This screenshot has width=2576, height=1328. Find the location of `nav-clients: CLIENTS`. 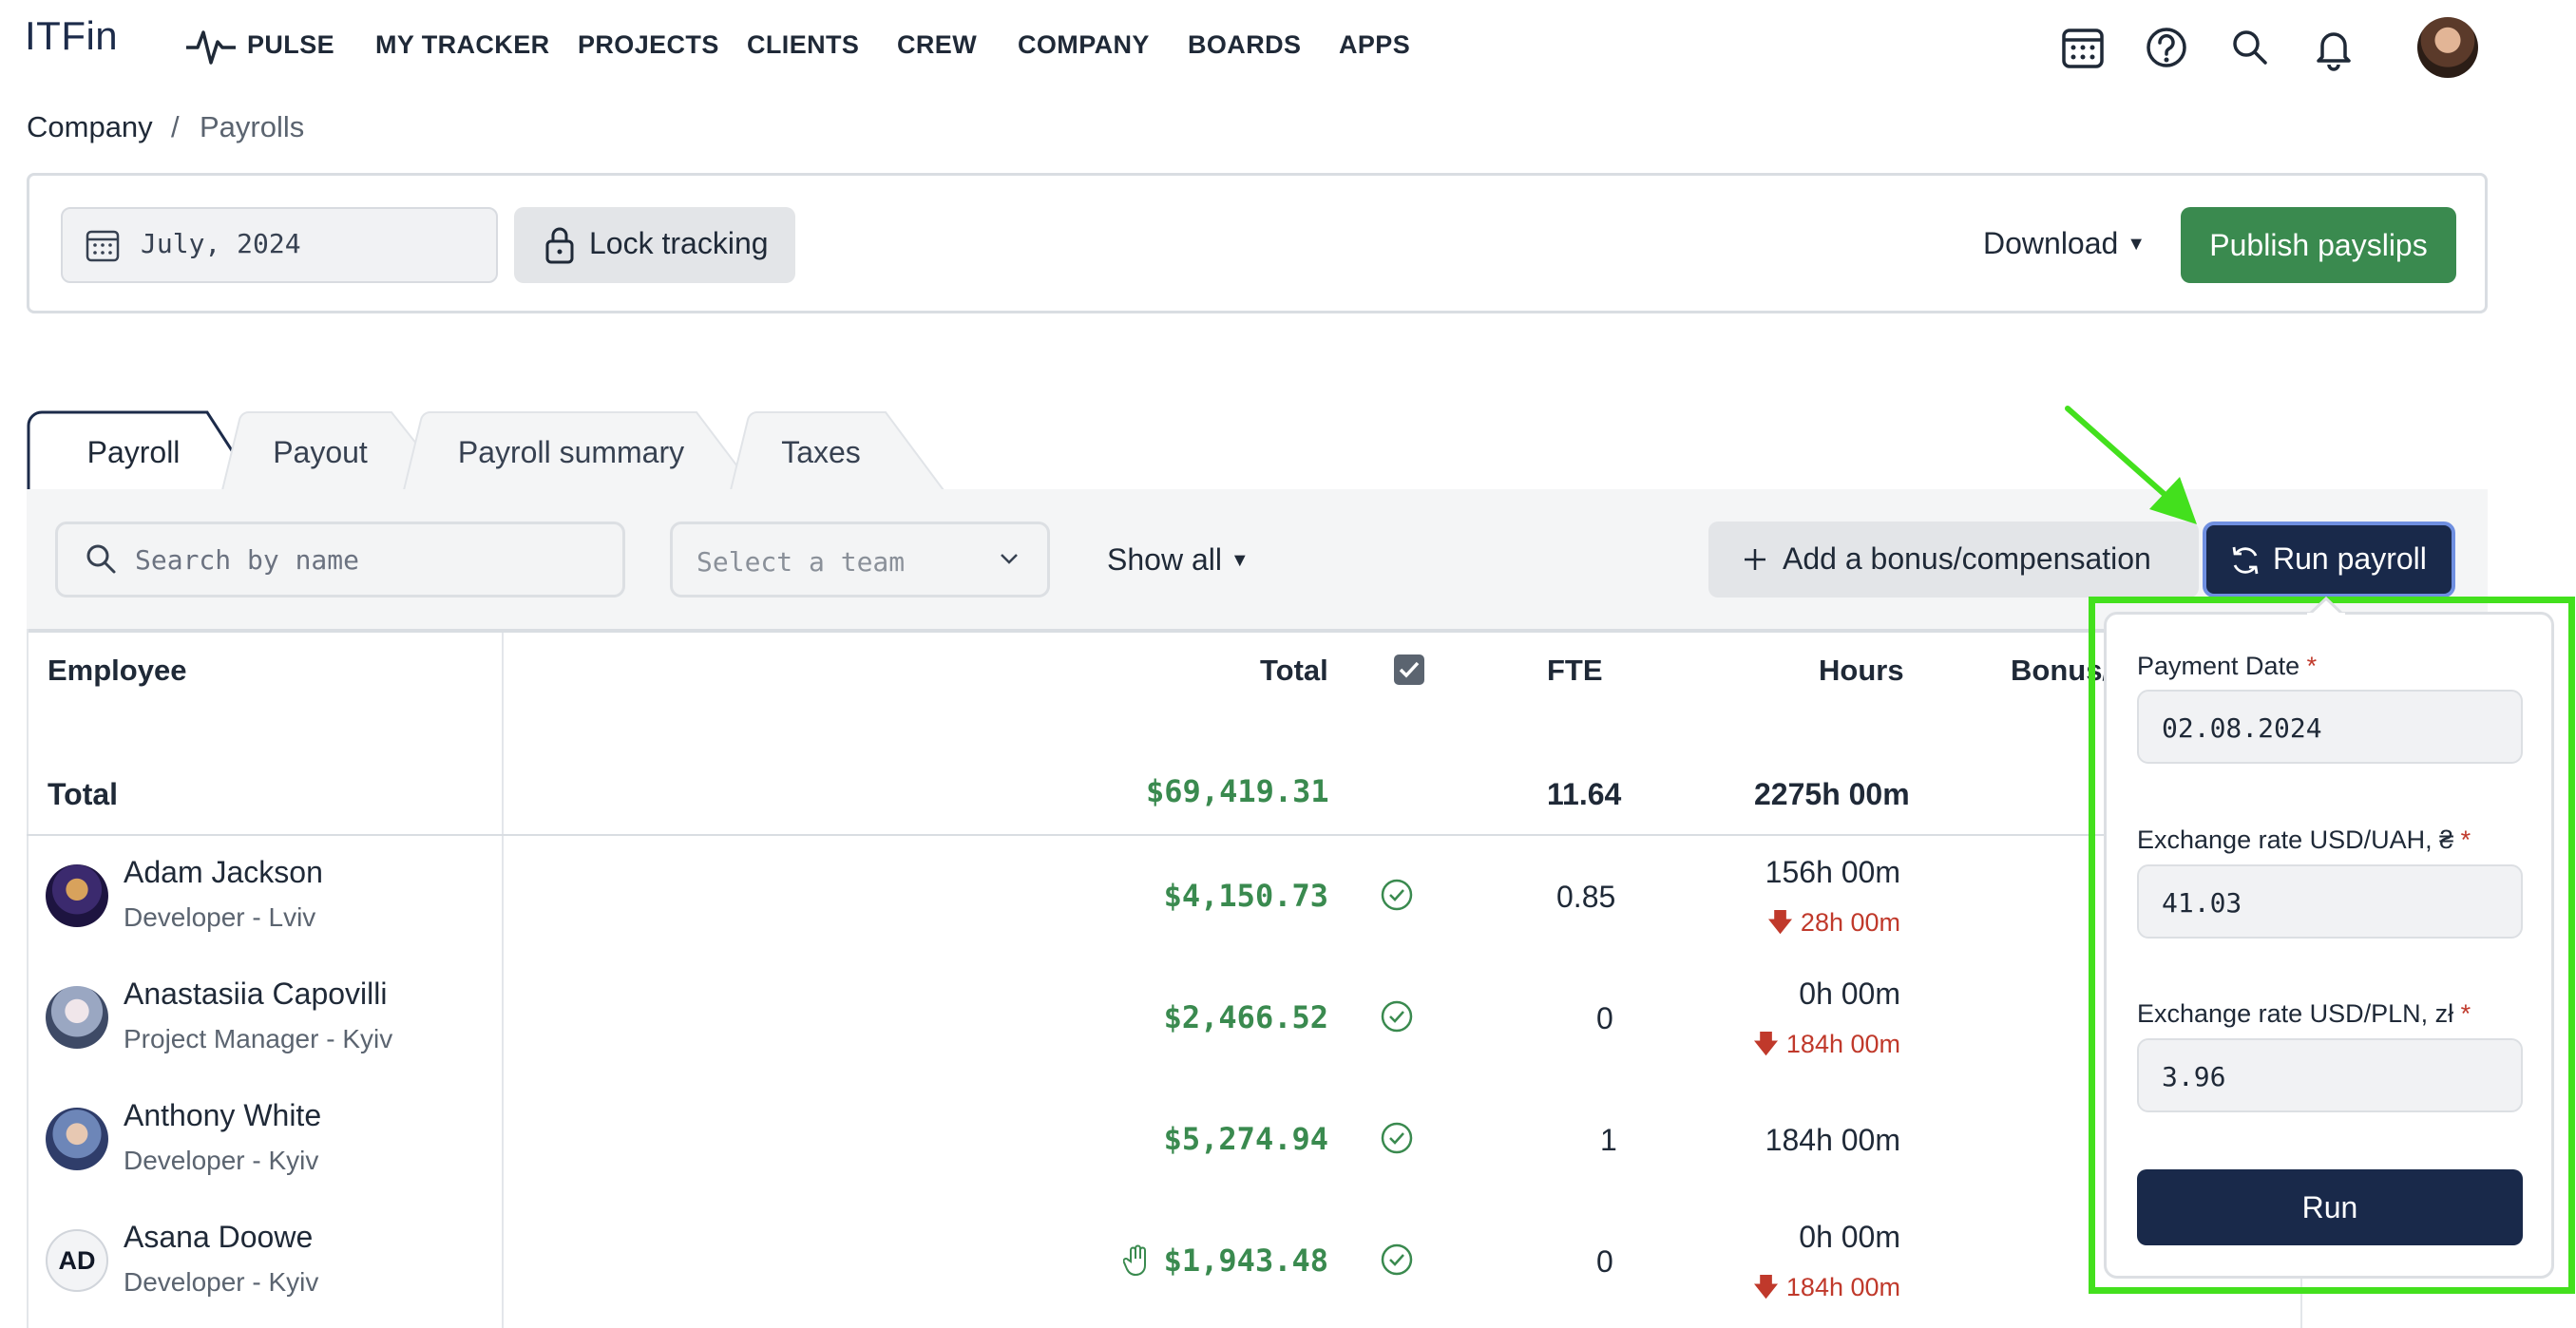

nav-clients: CLIENTS is located at coordinates (803, 45).